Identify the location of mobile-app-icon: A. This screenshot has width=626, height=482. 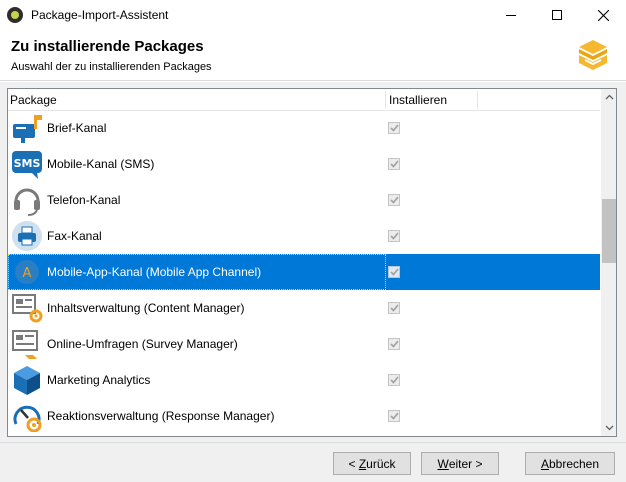
(27, 272).